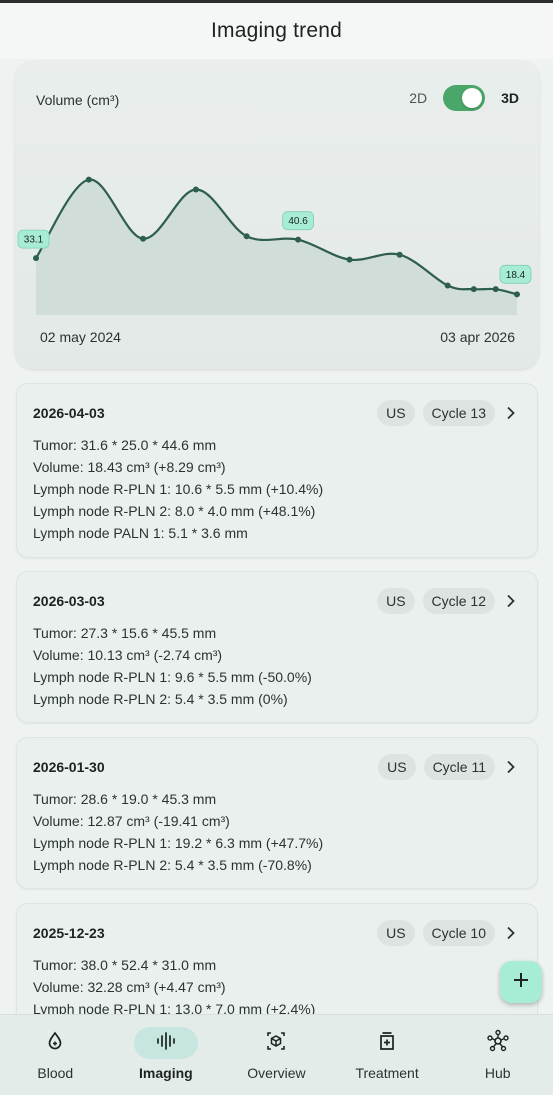 Image resolution: width=553 pixels, height=1095 pixels. I want to click on page-title: Imaging trend, so click(276, 30).